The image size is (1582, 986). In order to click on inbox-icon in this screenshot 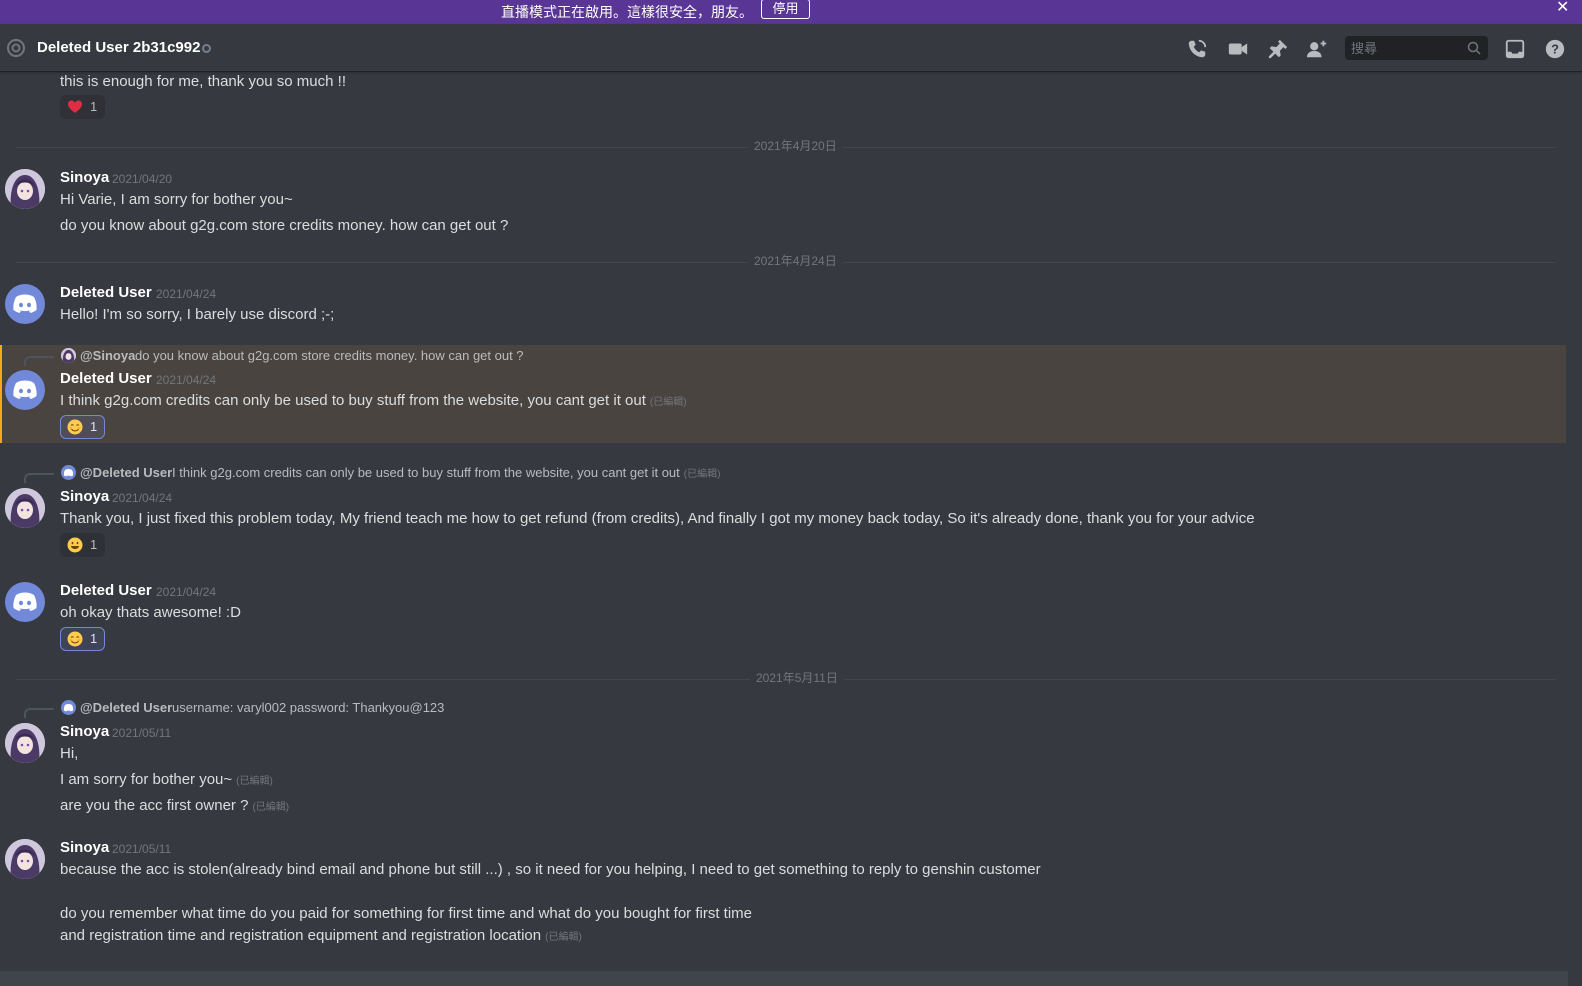, I will do `click(1515, 49)`.